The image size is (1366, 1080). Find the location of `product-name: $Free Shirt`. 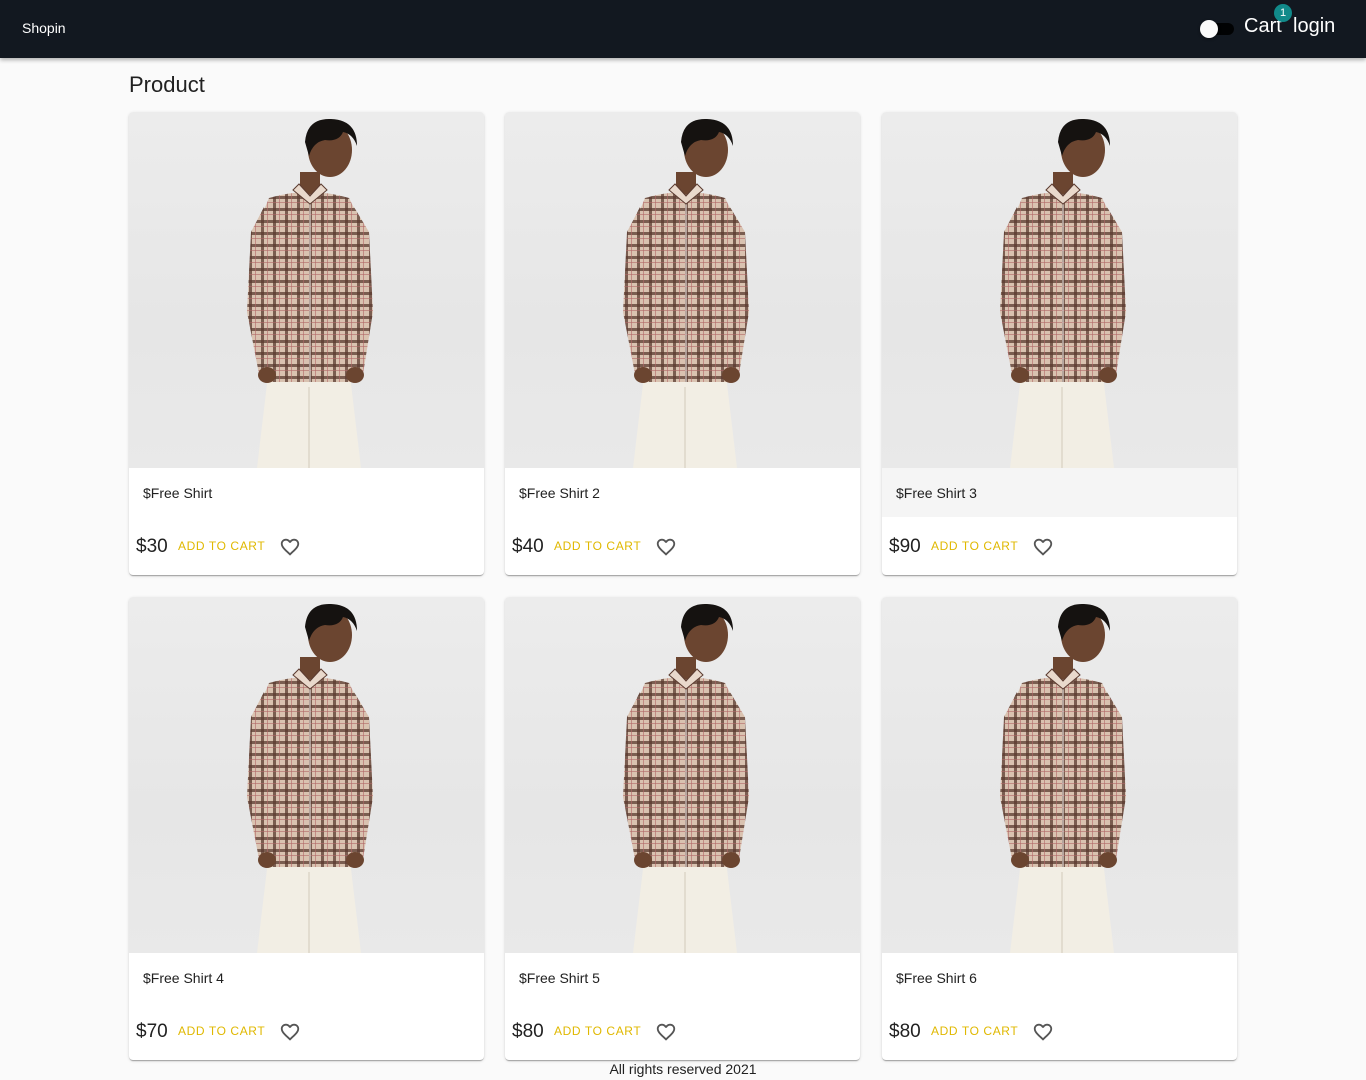

product-name: $Free Shirt is located at coordinates (178, 493).